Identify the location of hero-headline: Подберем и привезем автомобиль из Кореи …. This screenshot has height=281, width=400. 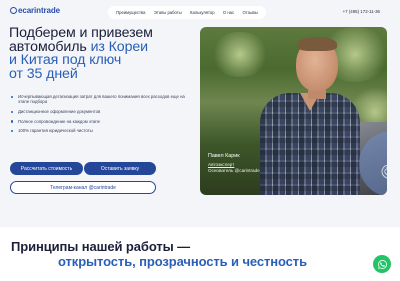
(104, 54).